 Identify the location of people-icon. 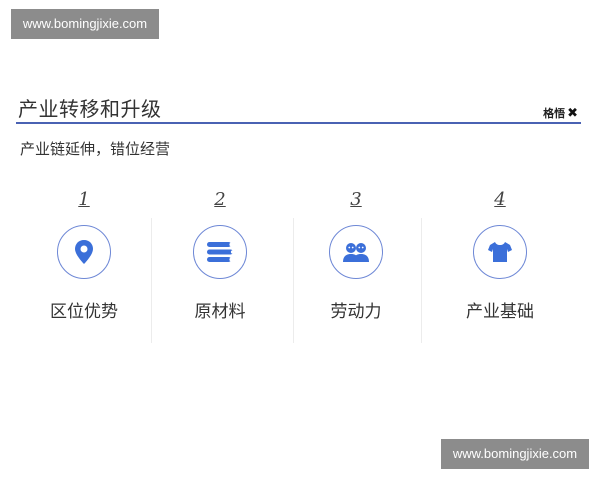
(356, 252).